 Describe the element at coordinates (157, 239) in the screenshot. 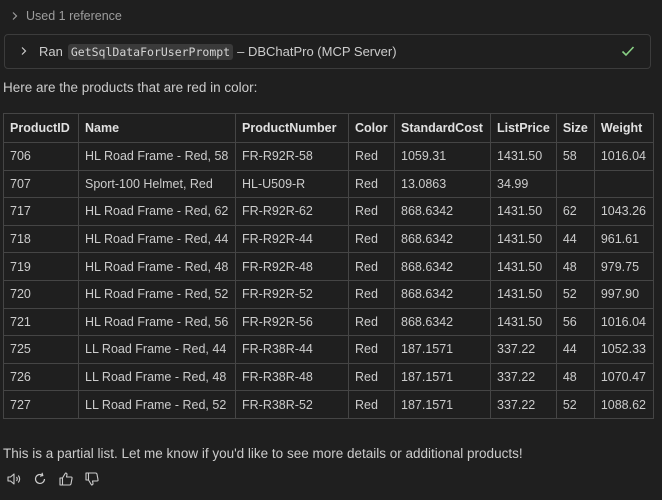

I see `table-cell: HL Road Frame - Red, 44` at that location.